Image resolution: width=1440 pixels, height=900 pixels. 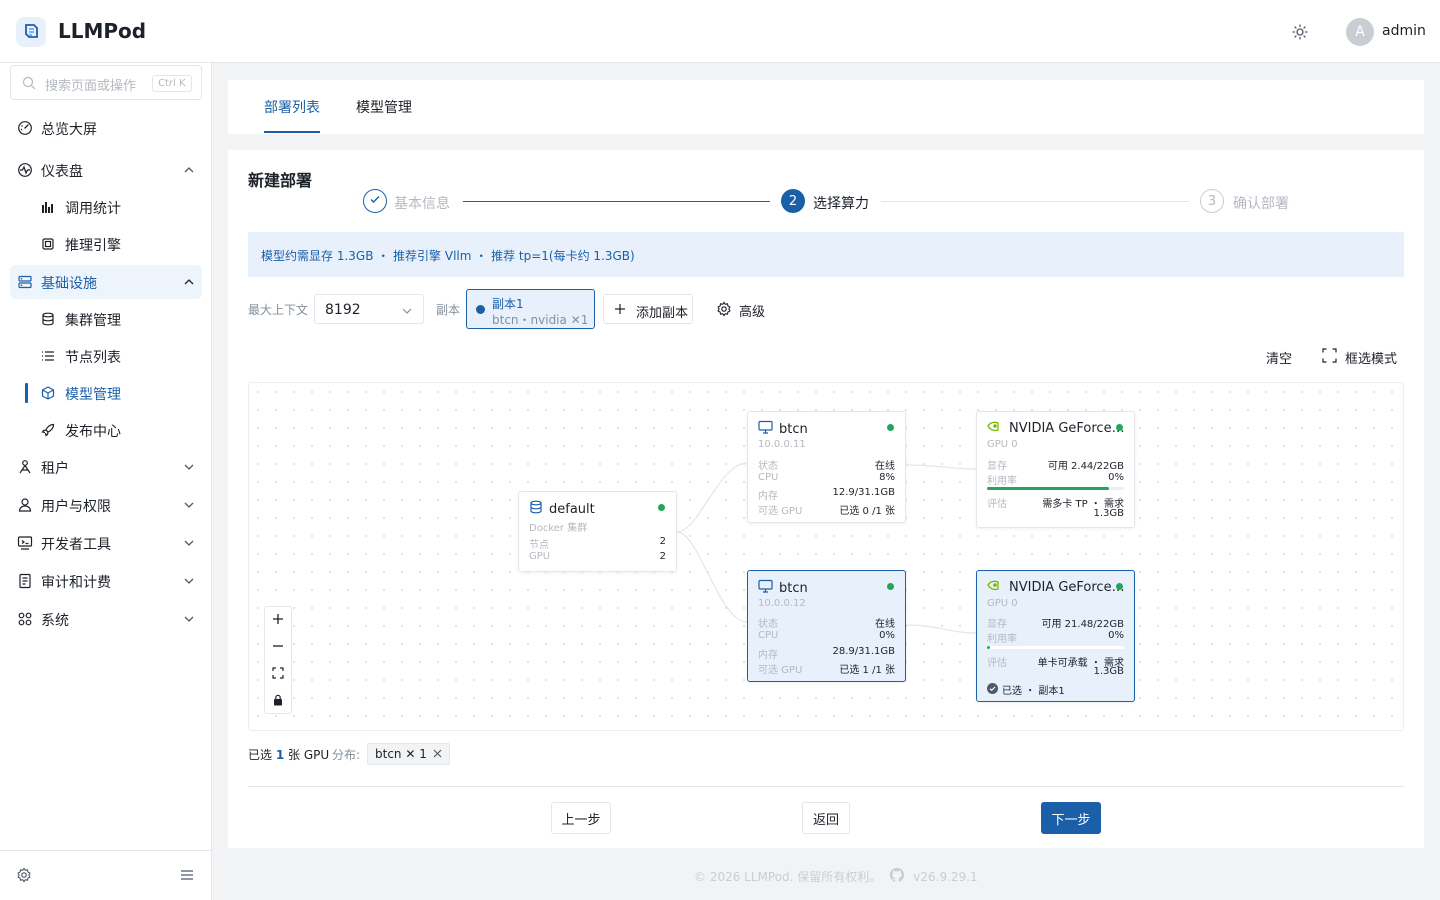 What do you see at coordinates (793, 201) in the screenshot?
I see `step-2-current: 2` at bounding box center [793, 201].